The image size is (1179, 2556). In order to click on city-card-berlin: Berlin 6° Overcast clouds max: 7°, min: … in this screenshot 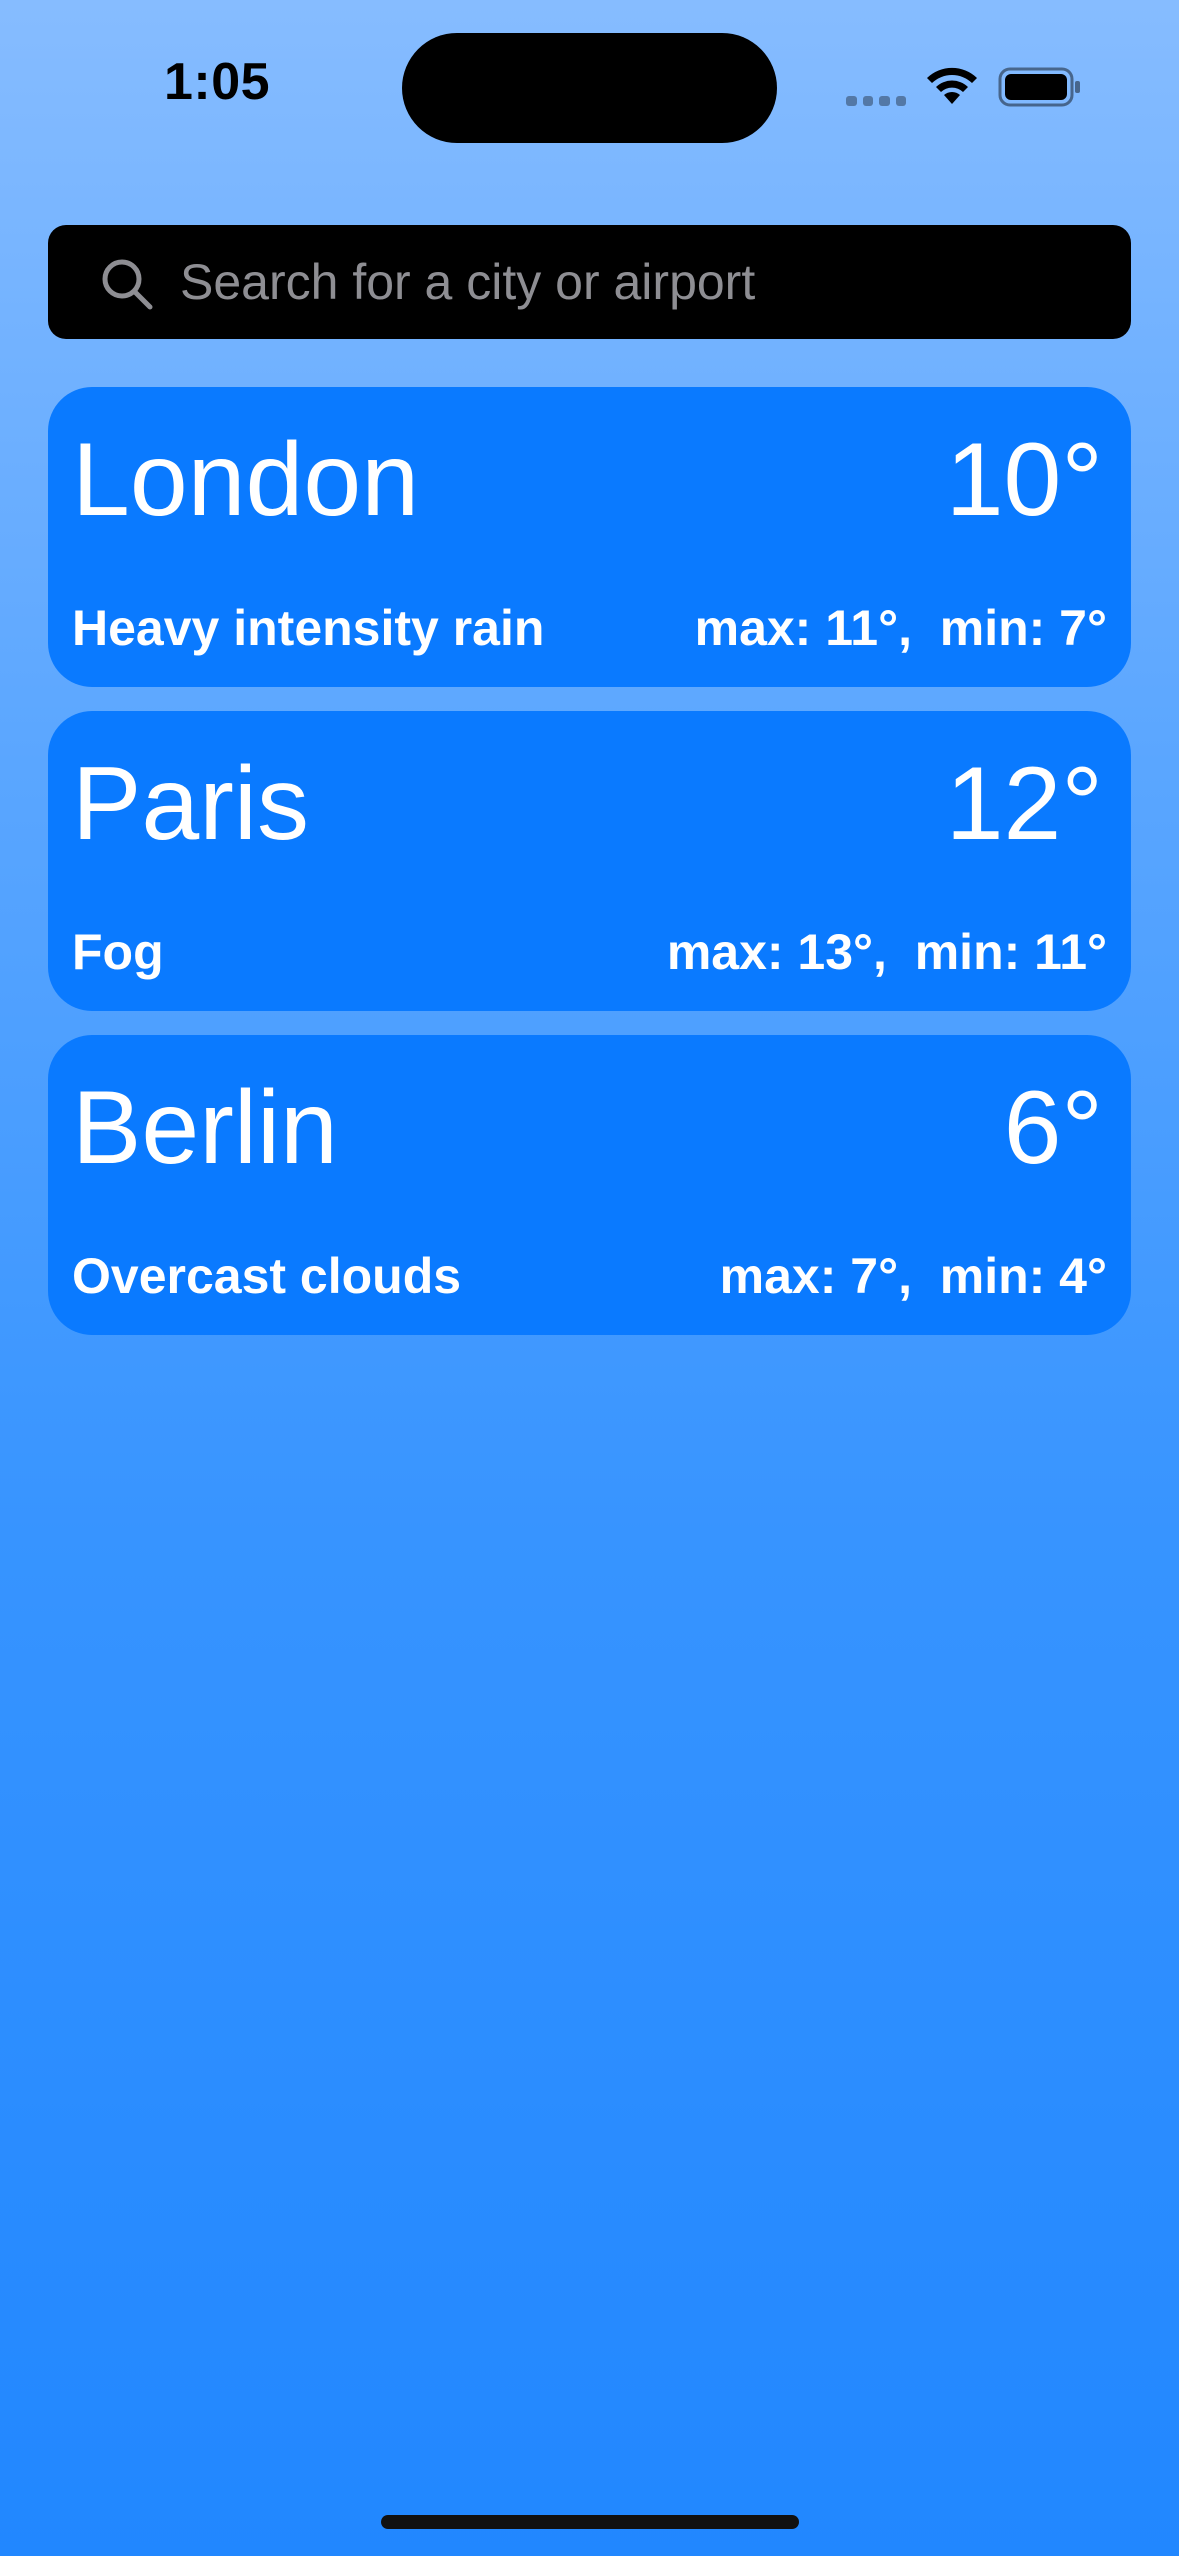, I will do `click(589, 1185)`.